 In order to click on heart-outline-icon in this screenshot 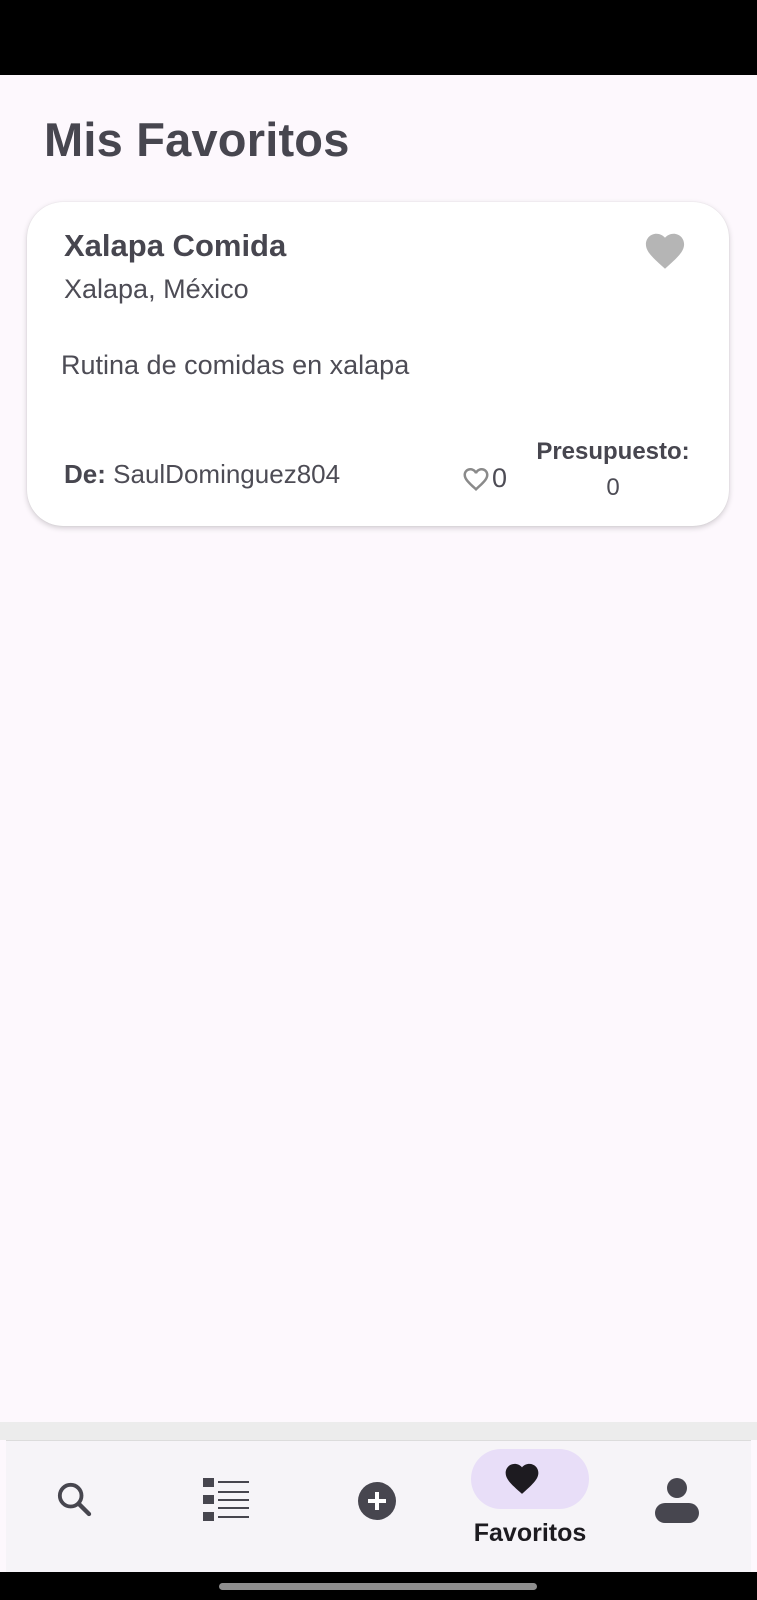, I will do `click(476, 479)`.